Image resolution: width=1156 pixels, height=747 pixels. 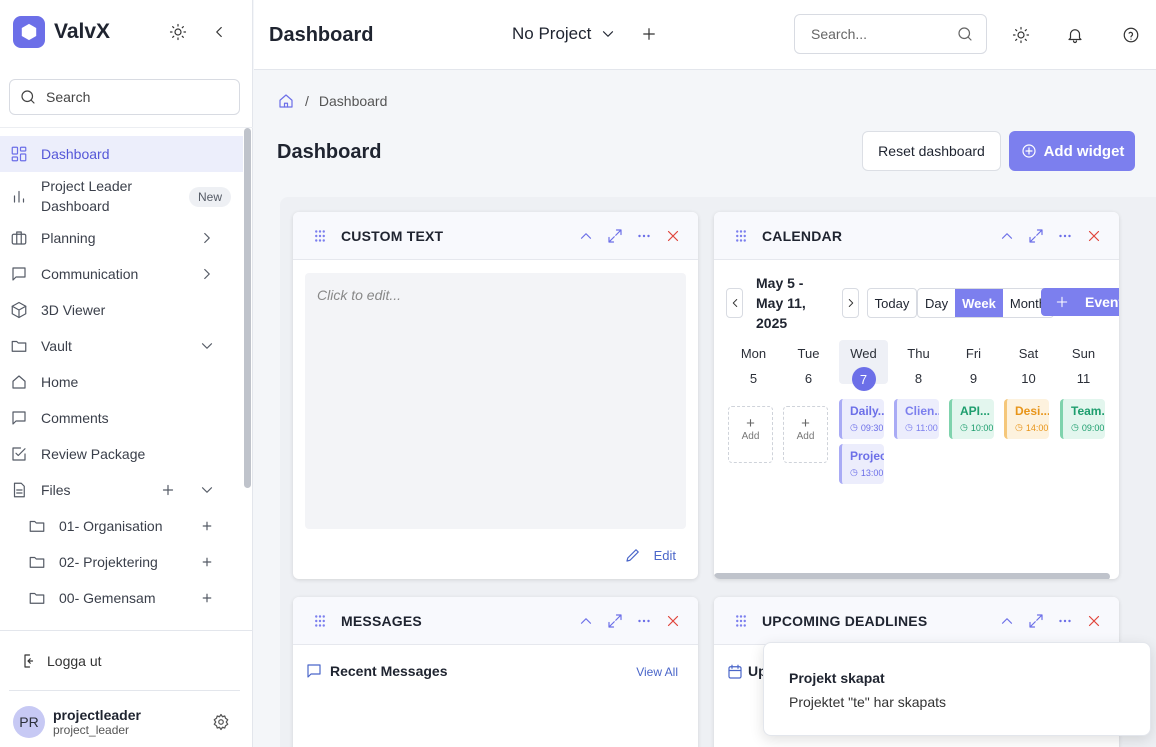 I want to click on calendar-event: Project ◷13:00, so click(x=861, y=464).